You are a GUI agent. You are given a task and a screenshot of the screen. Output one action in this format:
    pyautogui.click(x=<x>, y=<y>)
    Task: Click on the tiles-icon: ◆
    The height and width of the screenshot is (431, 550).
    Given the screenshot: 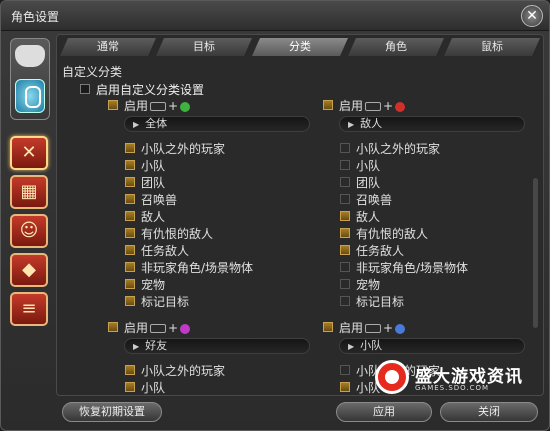 What is the action you would take?
    pyautogui.click(x=29, y=269)
    